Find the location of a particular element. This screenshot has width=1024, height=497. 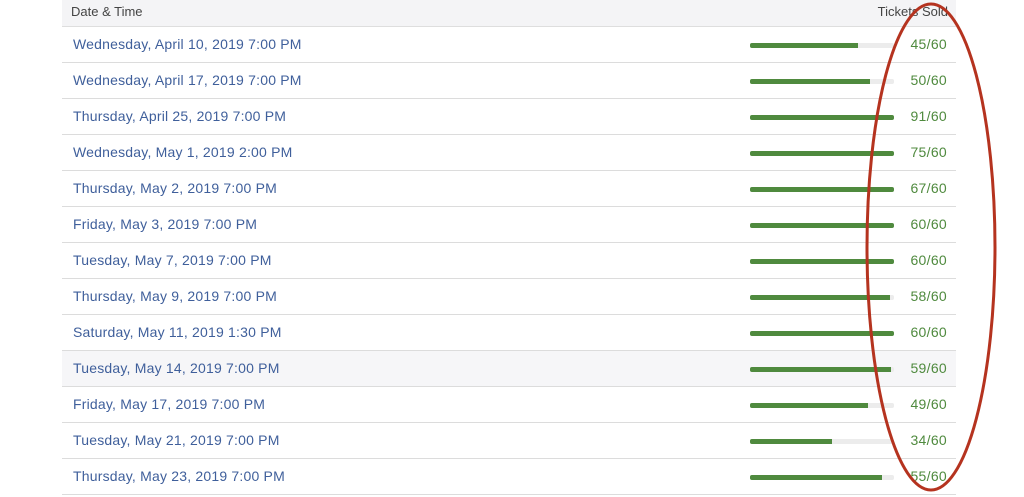

tickets-sold-count: 49/60 is located at coordinates (928, 404).